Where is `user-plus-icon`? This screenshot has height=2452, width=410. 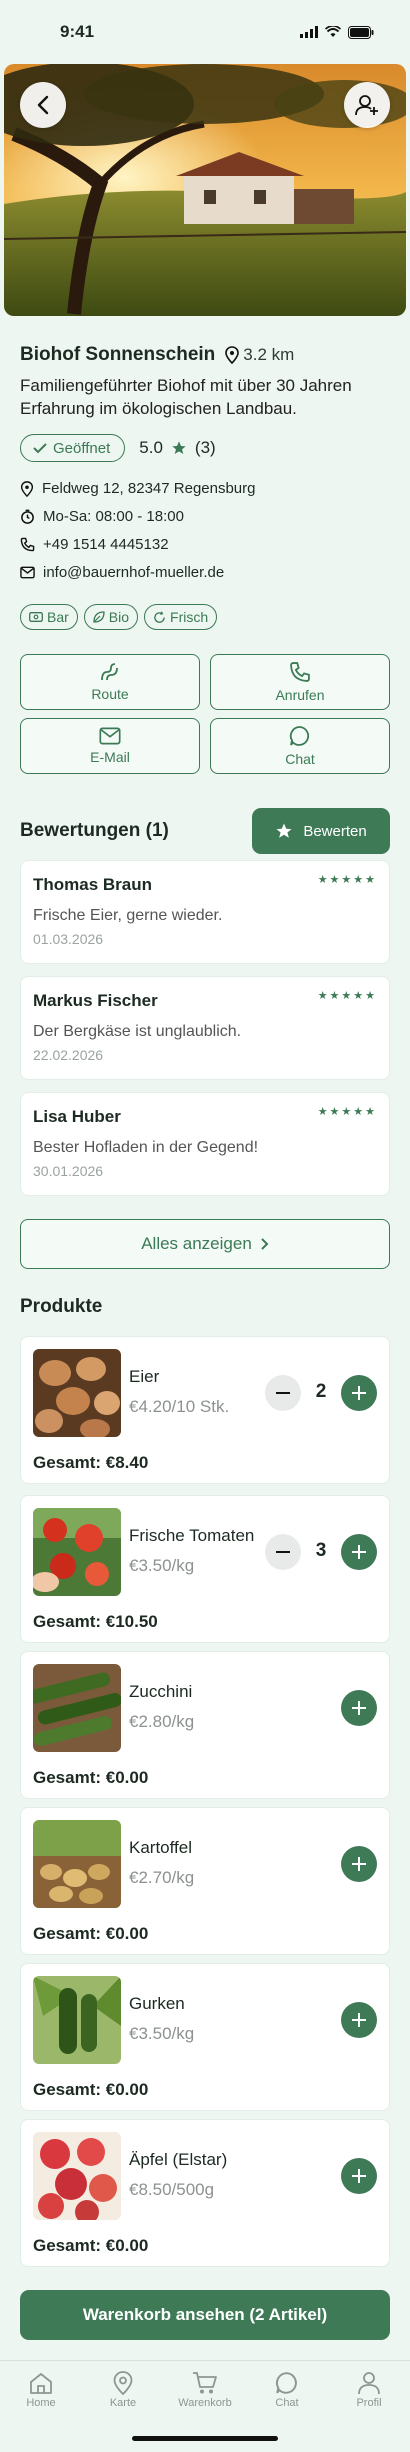
user-plus-icon is located at coordinates (366, 105).